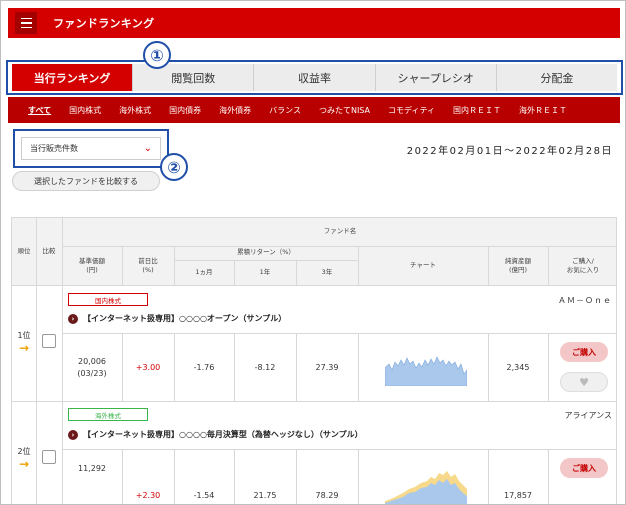 The image size is (626, 505). I want to click on base-price-cell: 11,292, so click(92, 468).